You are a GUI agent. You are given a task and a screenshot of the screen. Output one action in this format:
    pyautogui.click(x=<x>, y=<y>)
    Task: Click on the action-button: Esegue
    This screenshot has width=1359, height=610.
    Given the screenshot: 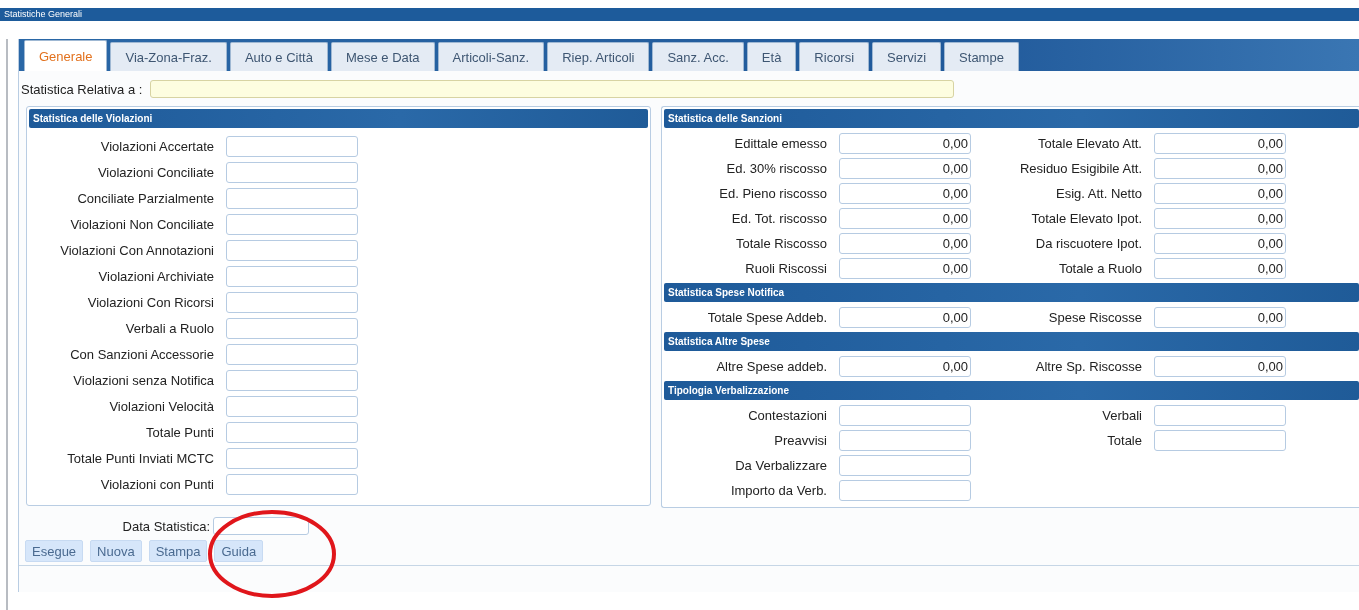 What is the action you would take?
    pyautogui.click(x=54, y=551)
    